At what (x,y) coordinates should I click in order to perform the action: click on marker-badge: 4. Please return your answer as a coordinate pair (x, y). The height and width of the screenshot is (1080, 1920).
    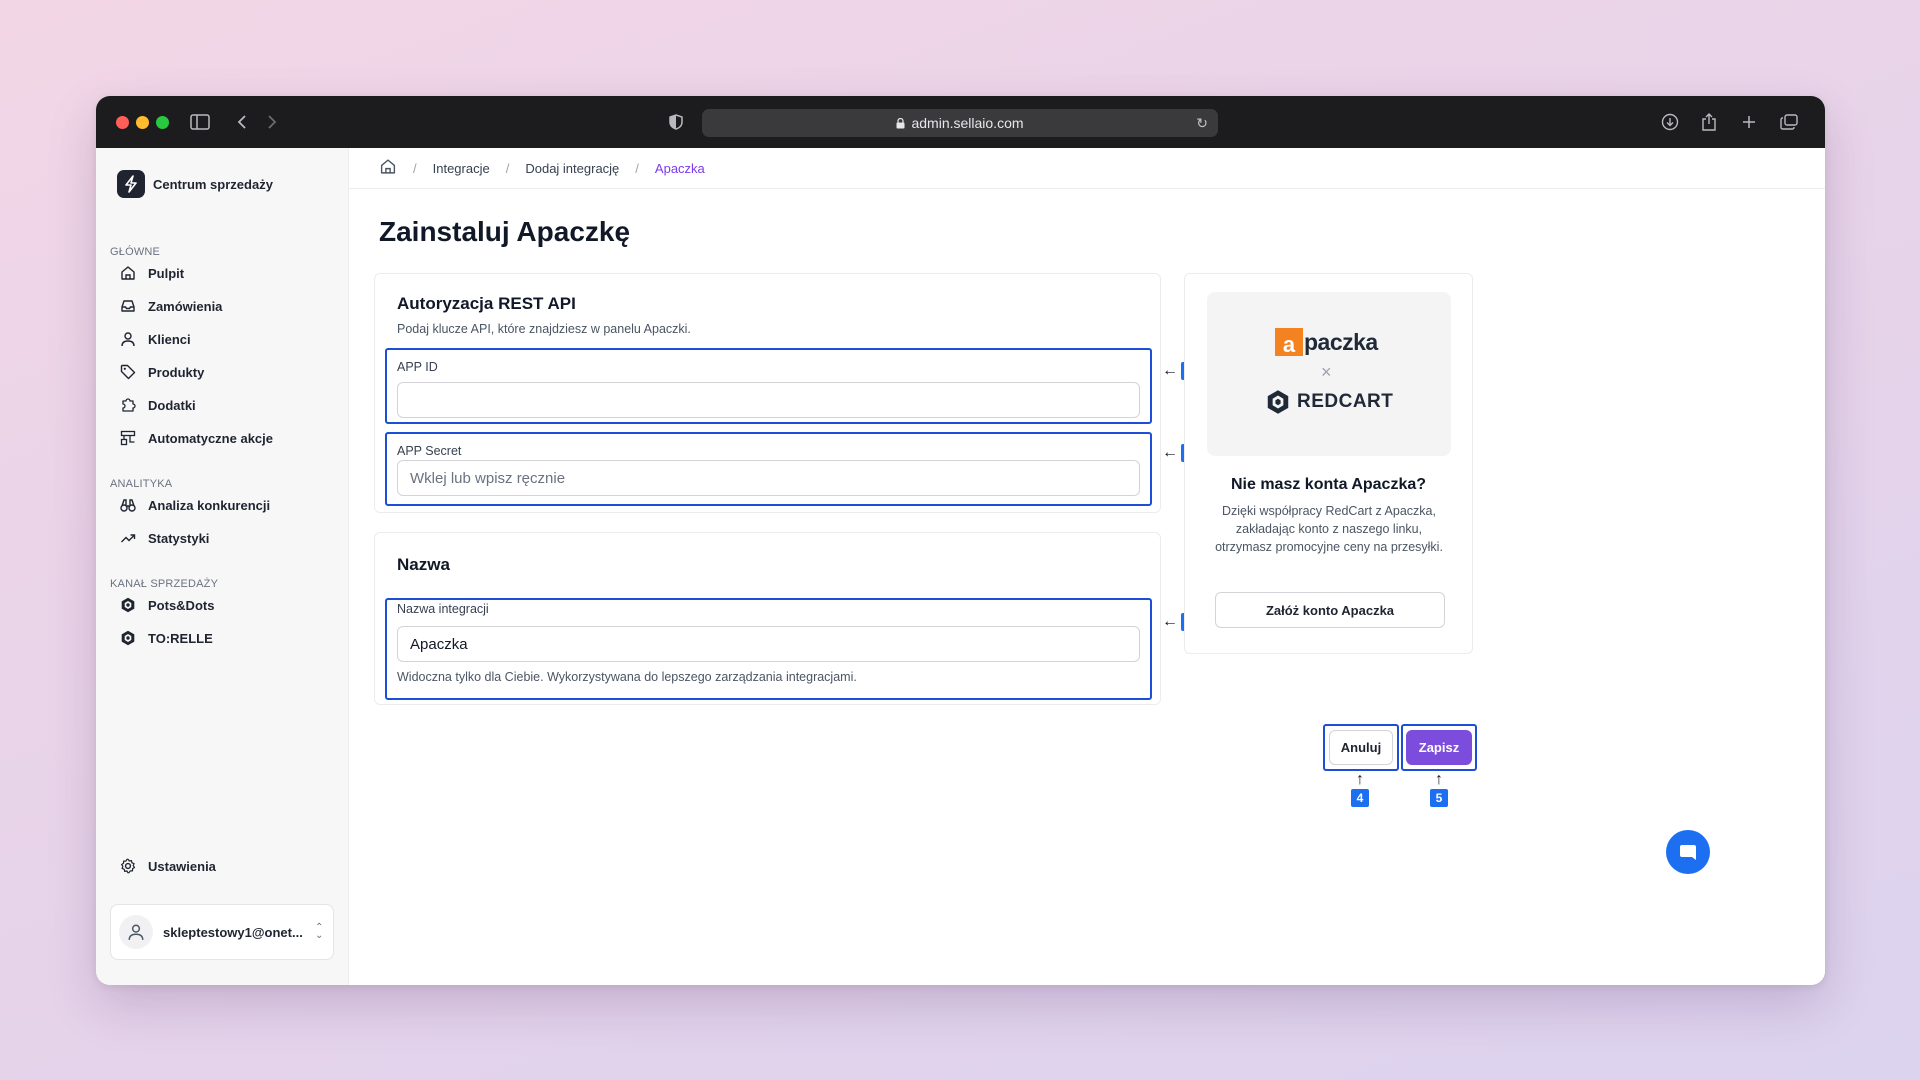
    Looking at the image, I should click on (1360, 798).